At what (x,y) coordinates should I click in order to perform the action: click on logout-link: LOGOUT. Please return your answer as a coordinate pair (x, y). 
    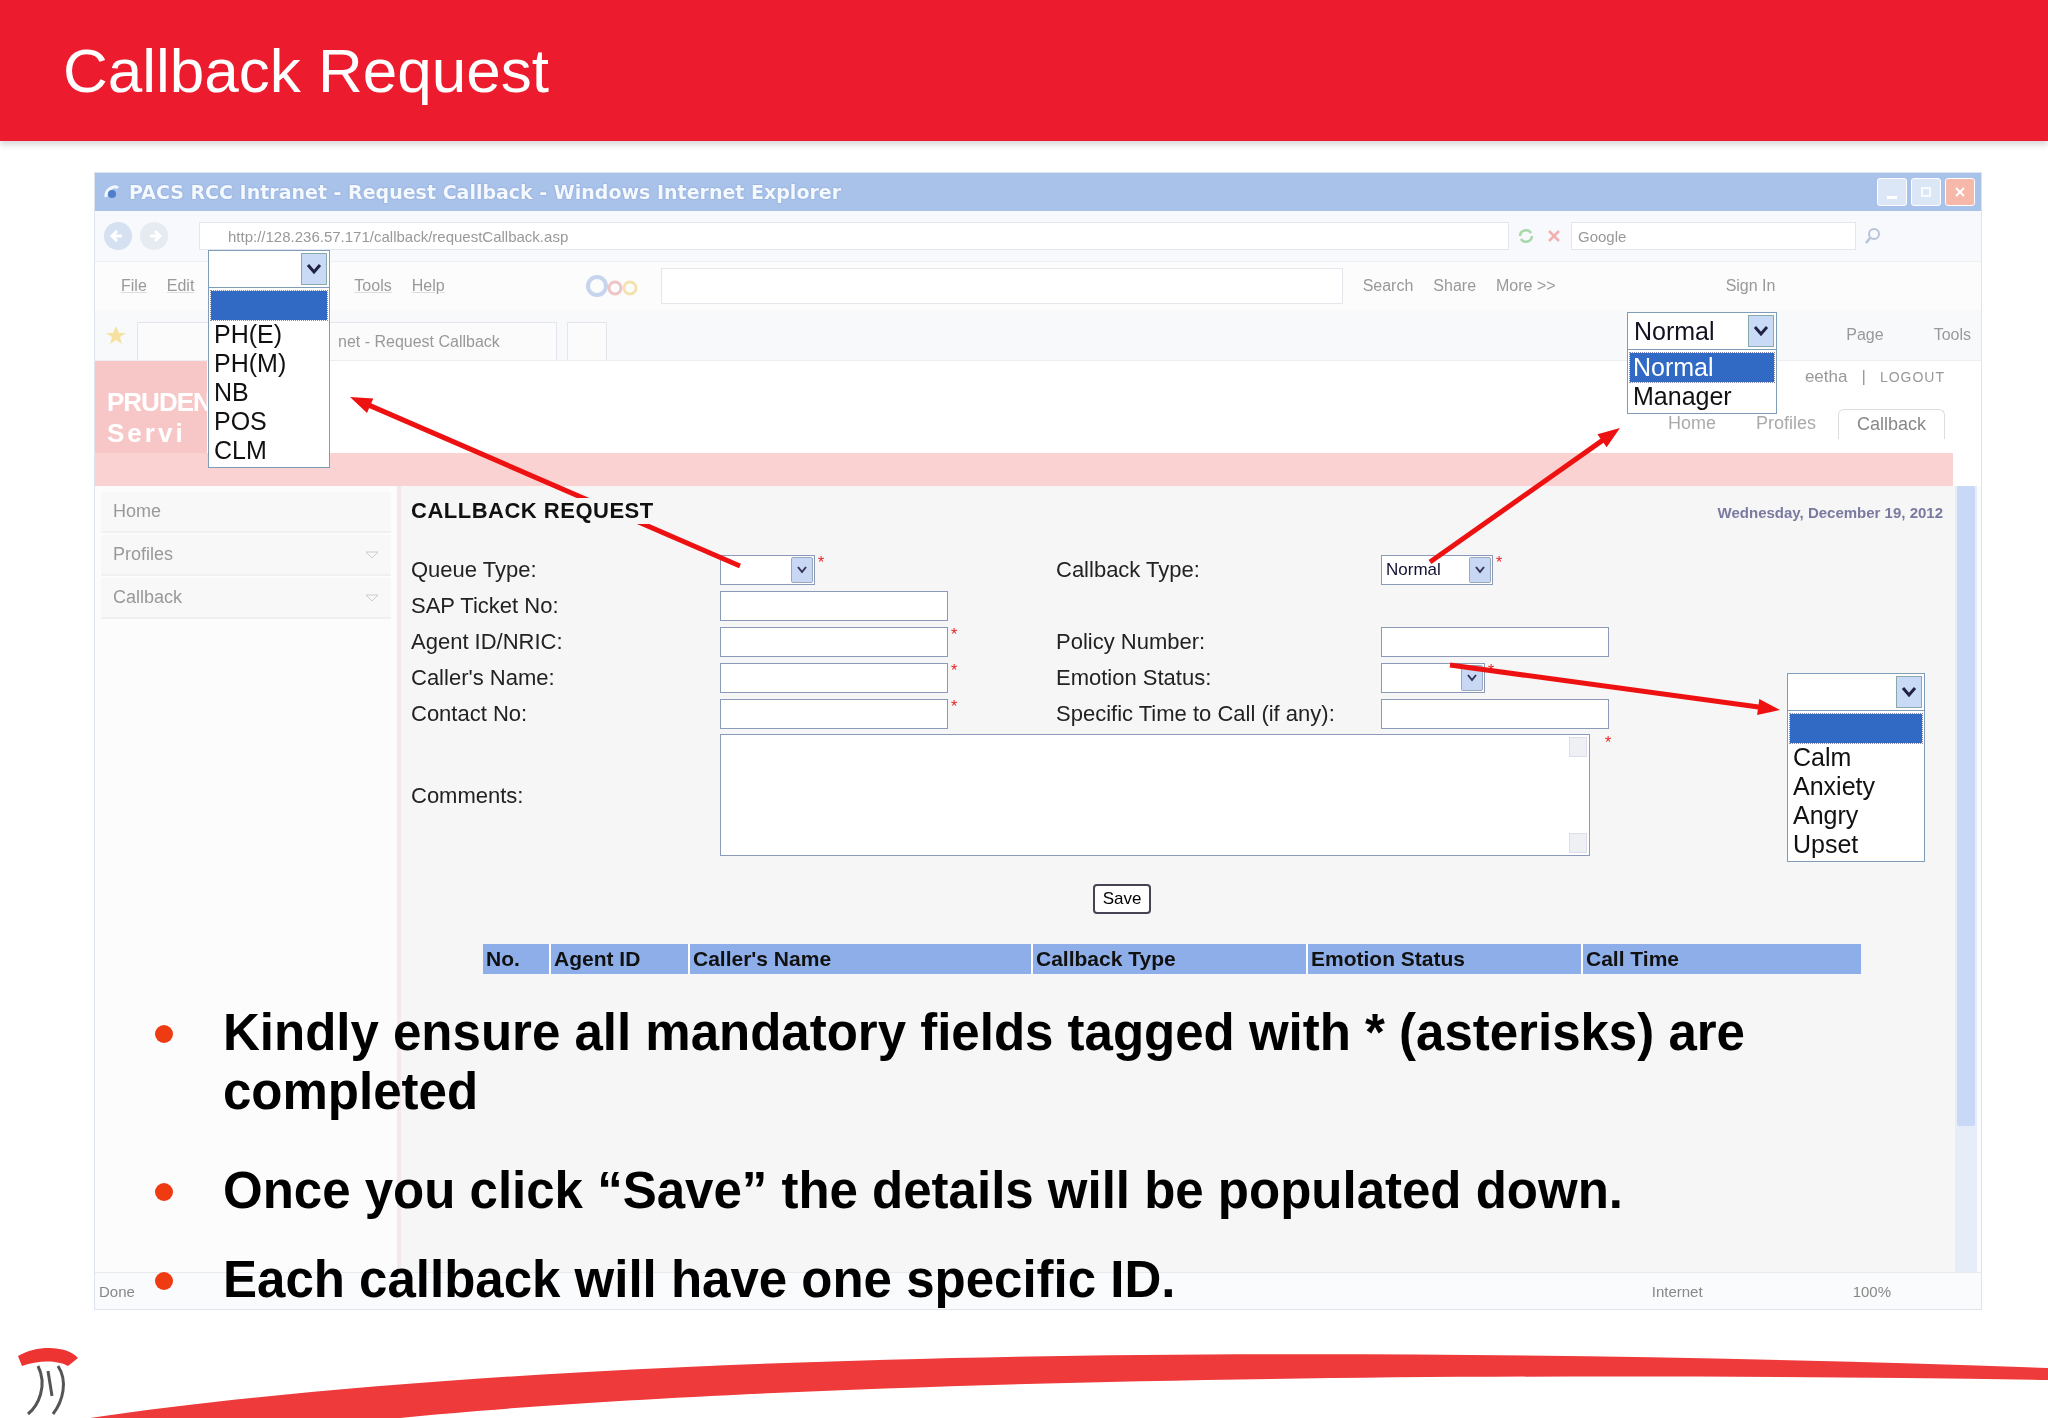
    Looking at the image, I should click on (1912, 377).